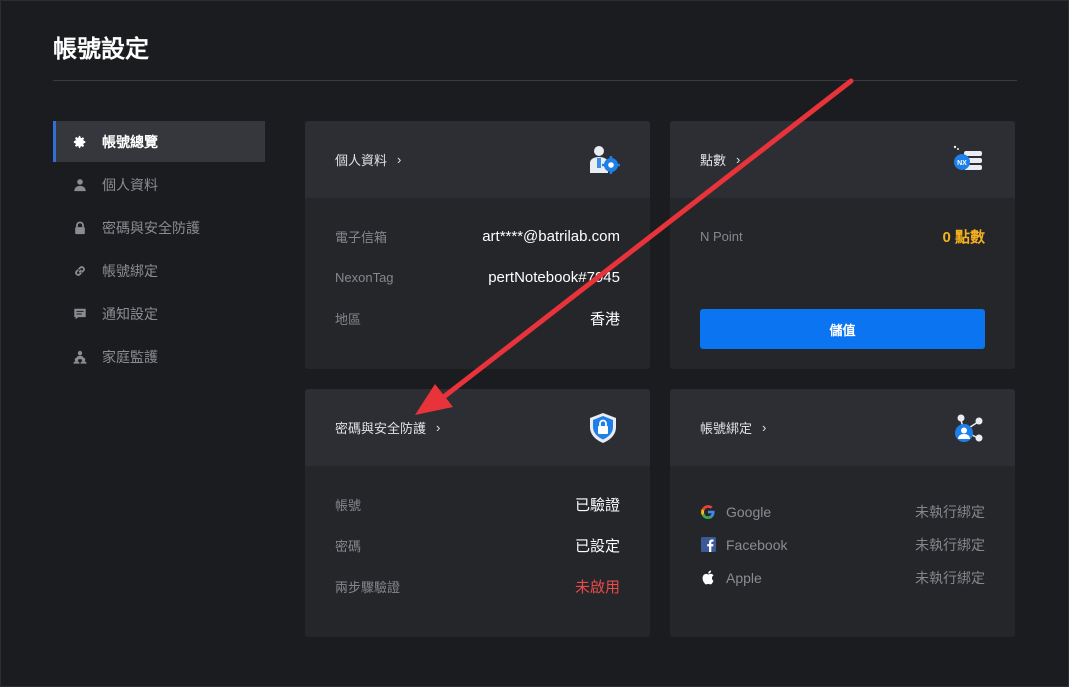 The width and height of the screenshot is (1069, 687). What do you see at coordinates (80, 228) in the screenshot?
I see `lock-icon` at bounding box center [80, 228].